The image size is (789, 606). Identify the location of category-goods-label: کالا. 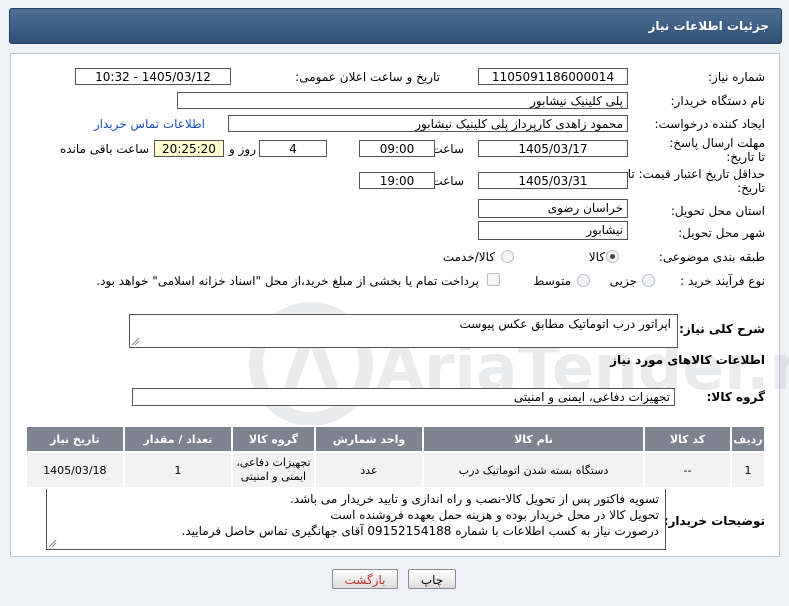
(596, 257).